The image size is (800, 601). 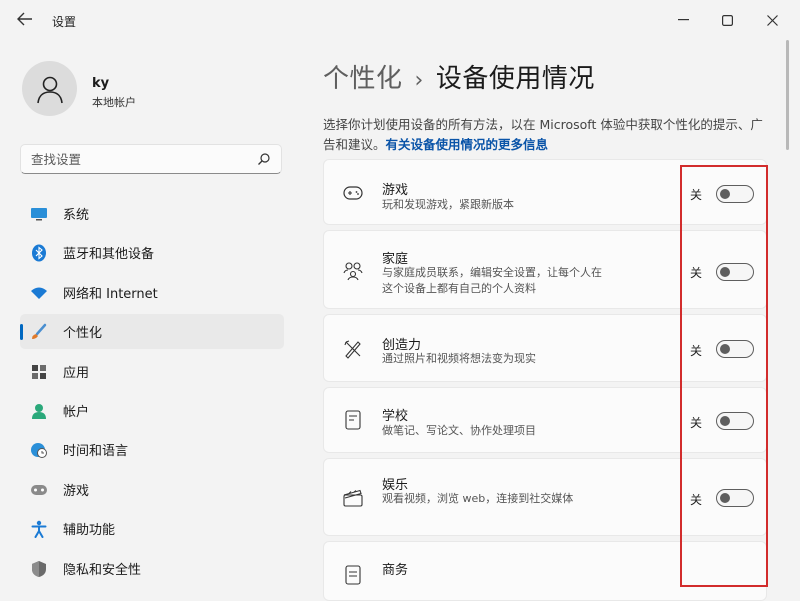 I want to click on usage-card-school: 学校 做笔记、写论文、协作处理项目 关, so click(x=545, y=420).